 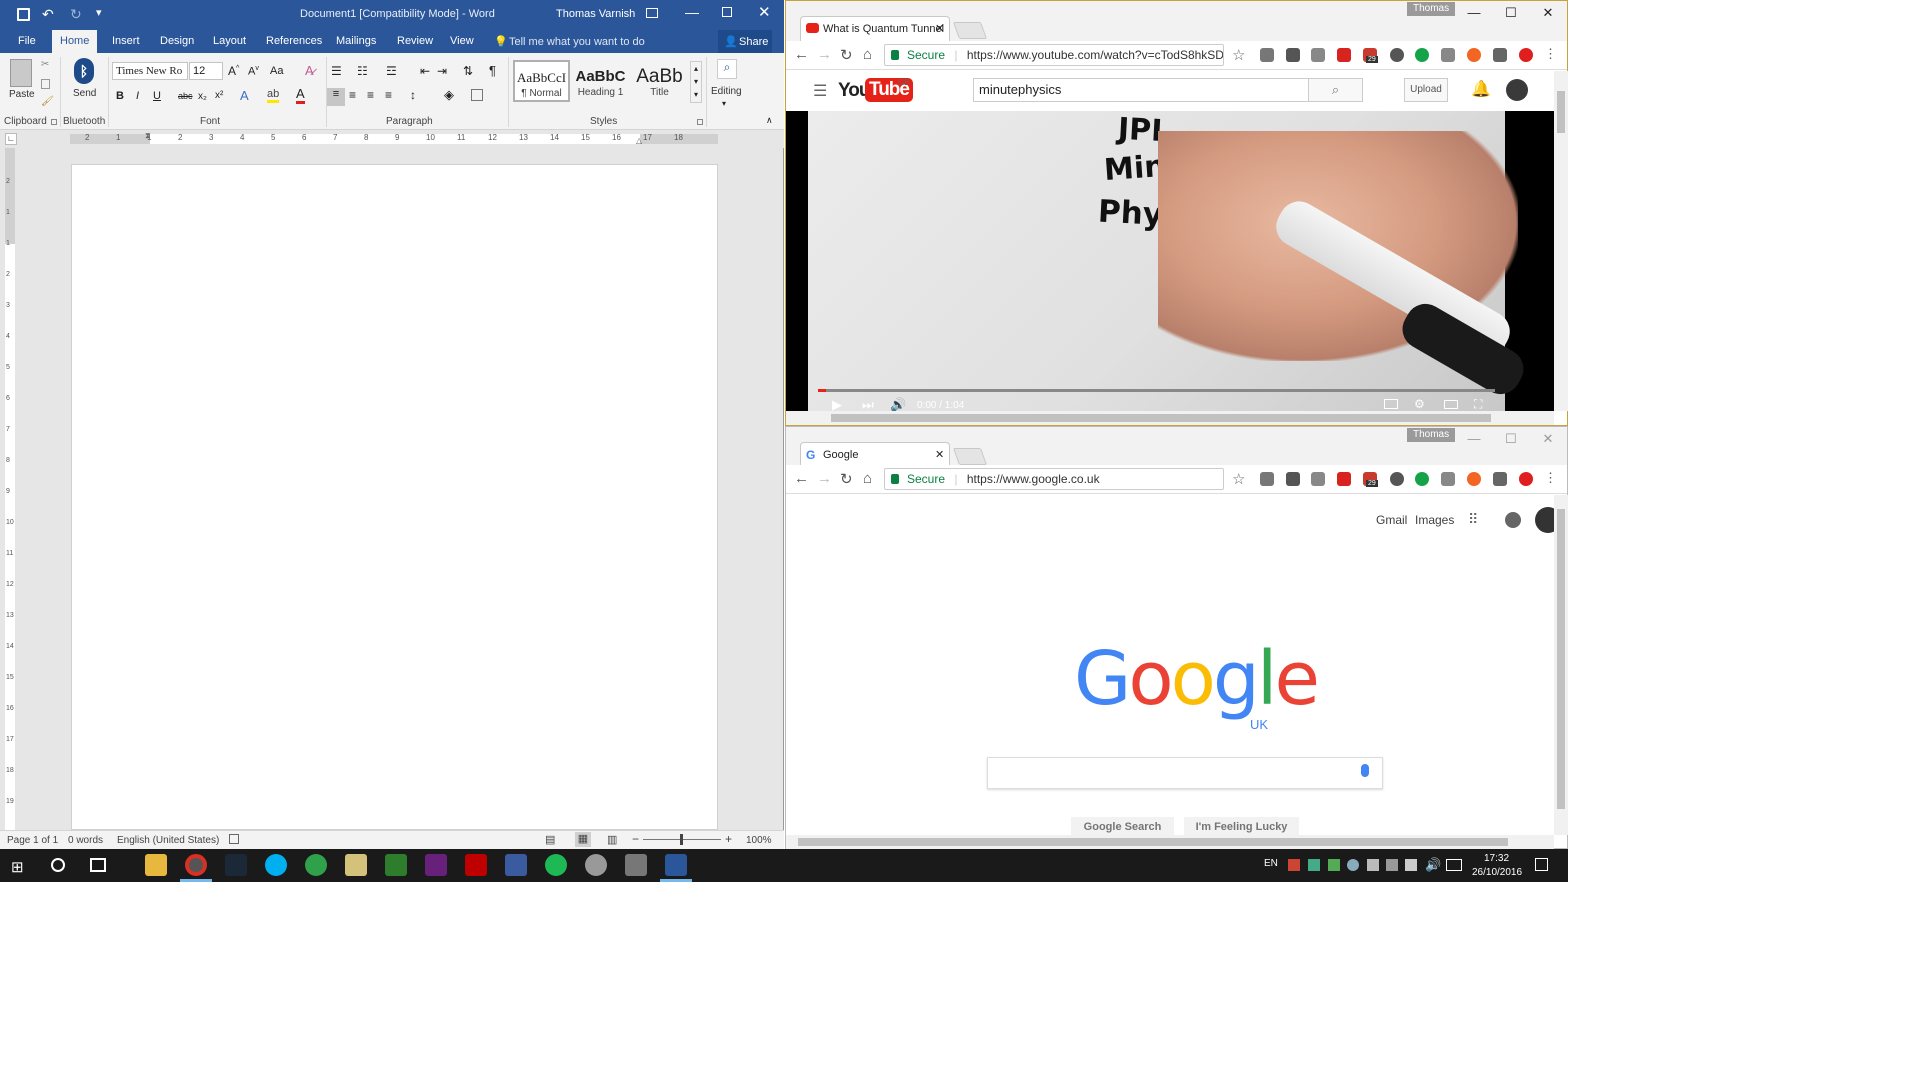 I want to click on skype-icon, so click(x=276, y=865).